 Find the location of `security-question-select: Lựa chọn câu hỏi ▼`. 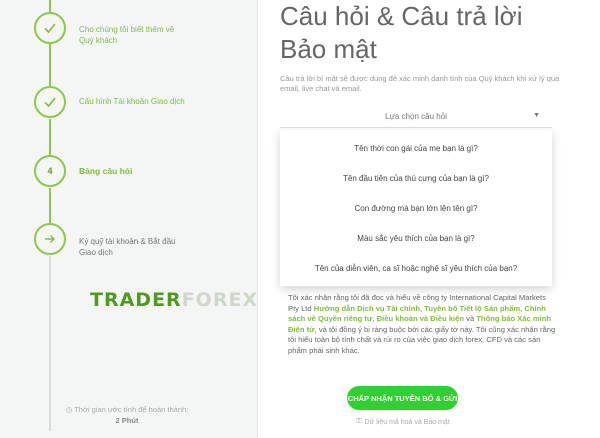

security-question-select: Lựa chọn câu hỏi ▼ is located at coordinates (416, 117).